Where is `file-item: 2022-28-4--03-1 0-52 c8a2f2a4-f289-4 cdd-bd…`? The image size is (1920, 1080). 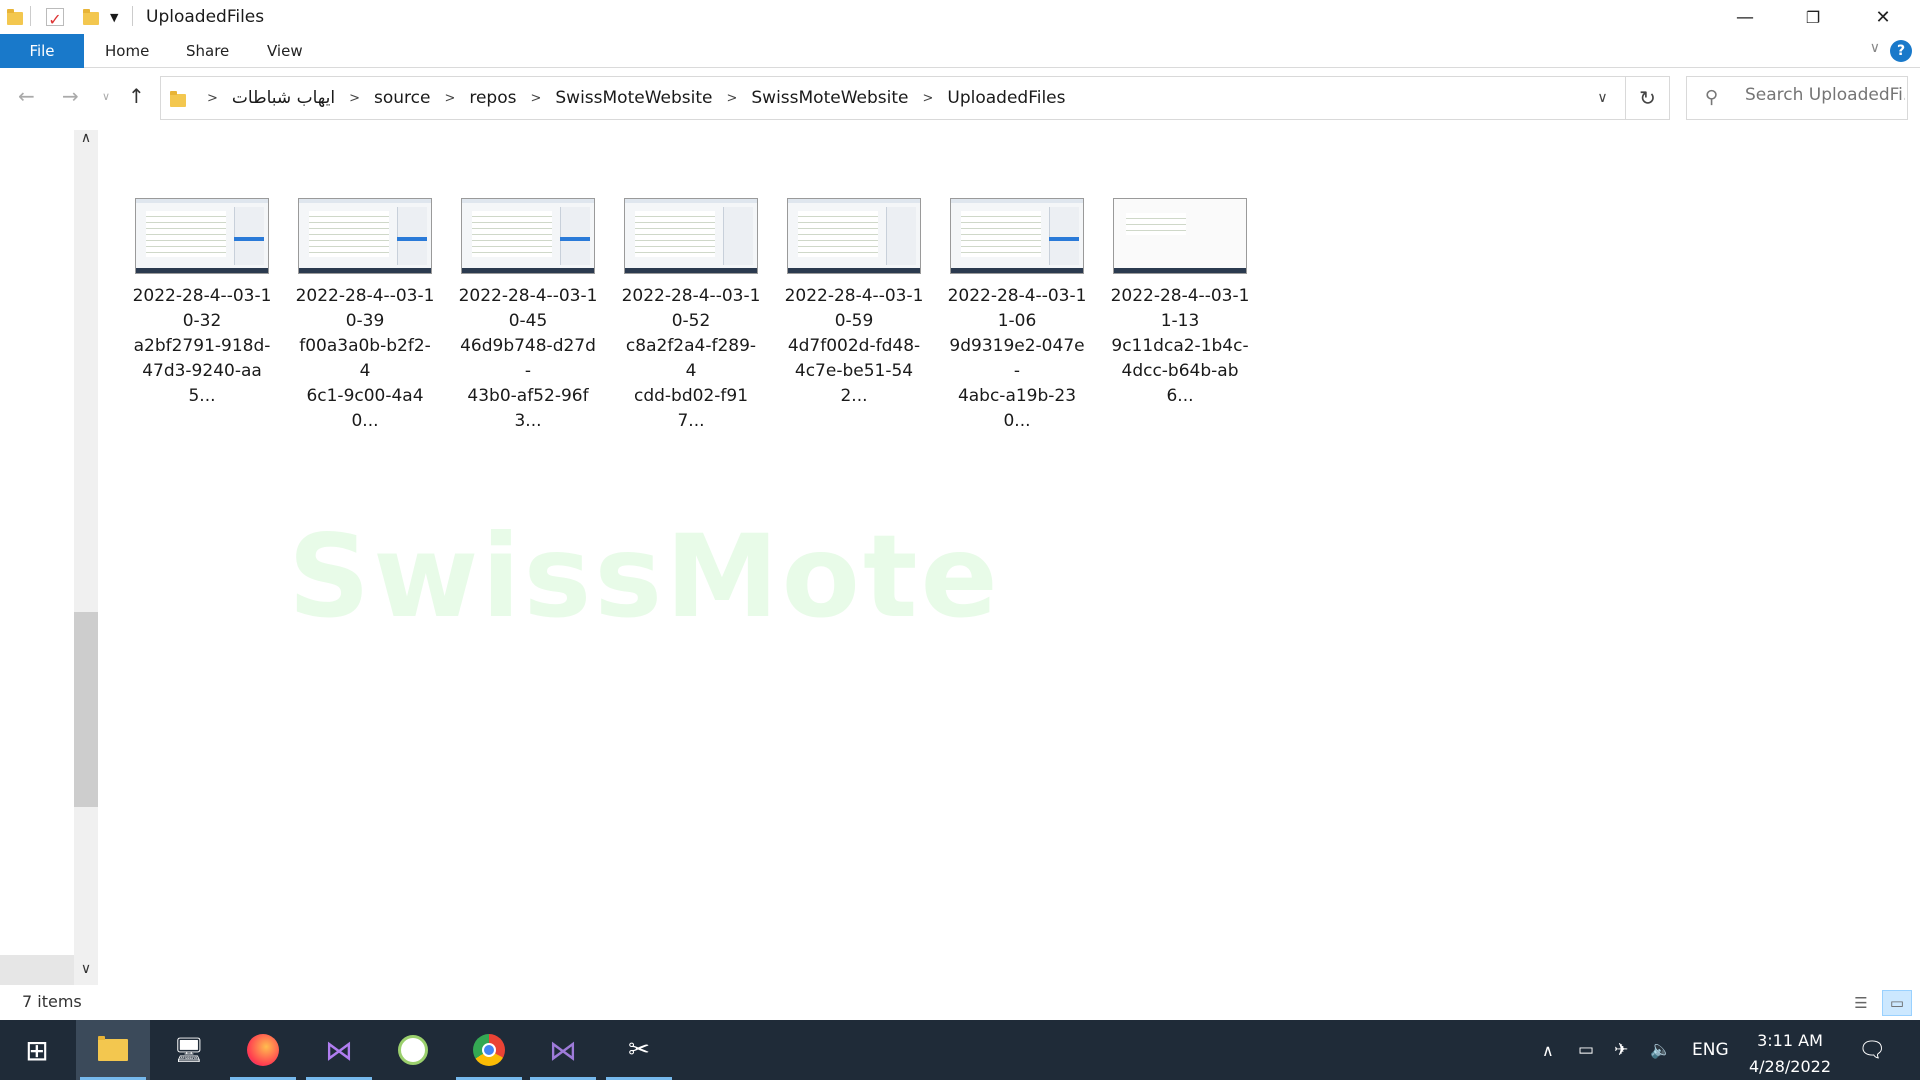
file-item: 2022-28-4--03-1 0-52 c8a2f2a4-f289-4 cdd-bd… is located at coordinates (691, 316).